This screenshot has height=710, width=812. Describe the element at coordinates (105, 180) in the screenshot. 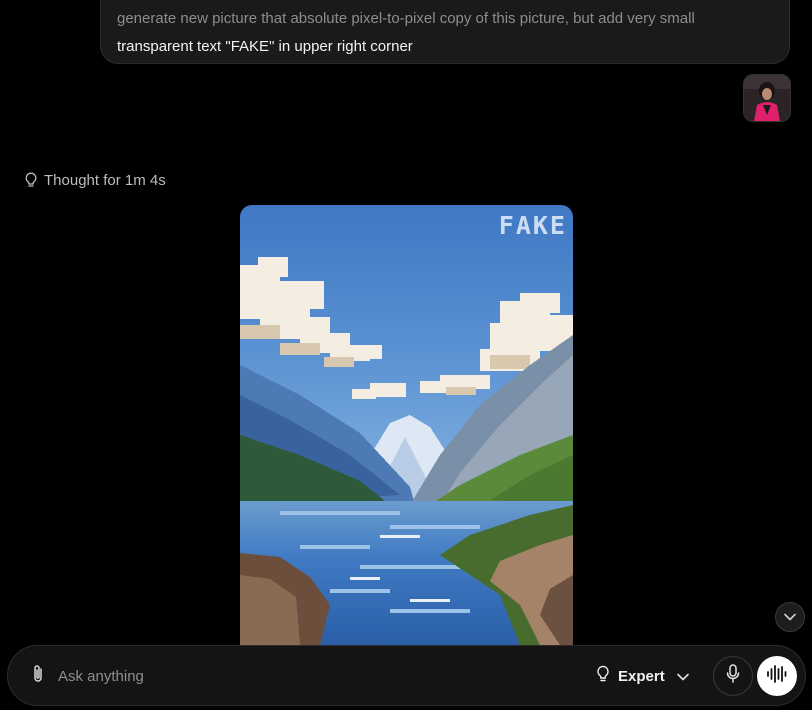

I see `thought-label: Thought for 1m 4s` at that location.